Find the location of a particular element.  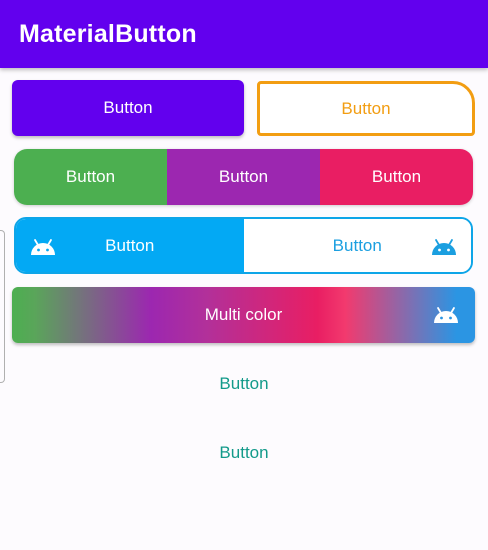

toggle-button-group: Button Button is located at coordinates (243, 245).